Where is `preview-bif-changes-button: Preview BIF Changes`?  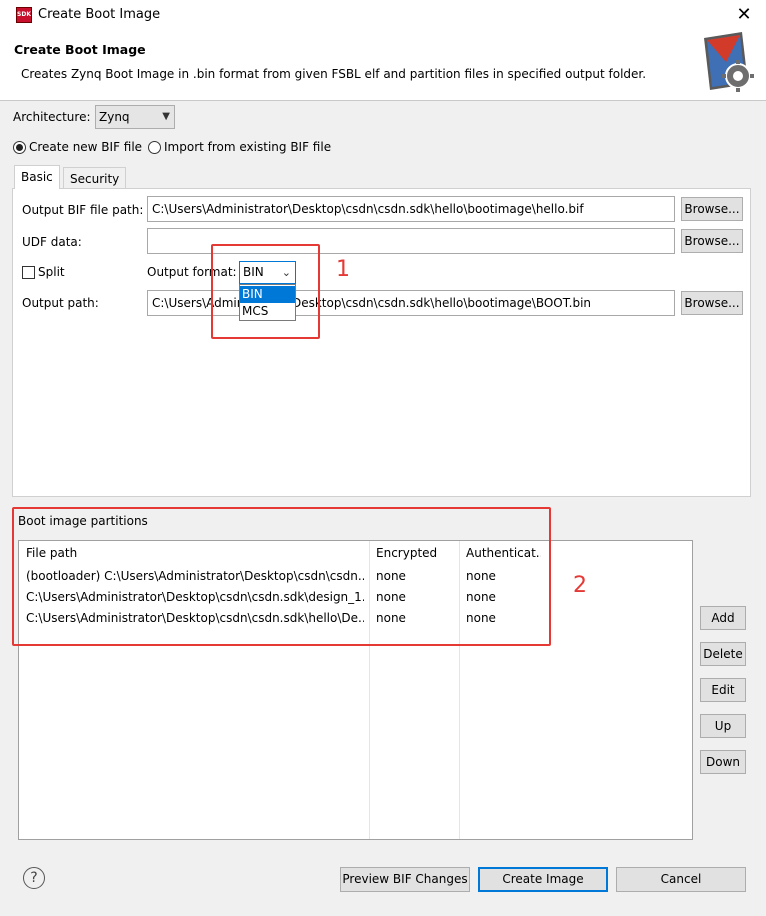 preview-bif-changes-button: Preview BIF Changes is located at coordinates (405, 879).